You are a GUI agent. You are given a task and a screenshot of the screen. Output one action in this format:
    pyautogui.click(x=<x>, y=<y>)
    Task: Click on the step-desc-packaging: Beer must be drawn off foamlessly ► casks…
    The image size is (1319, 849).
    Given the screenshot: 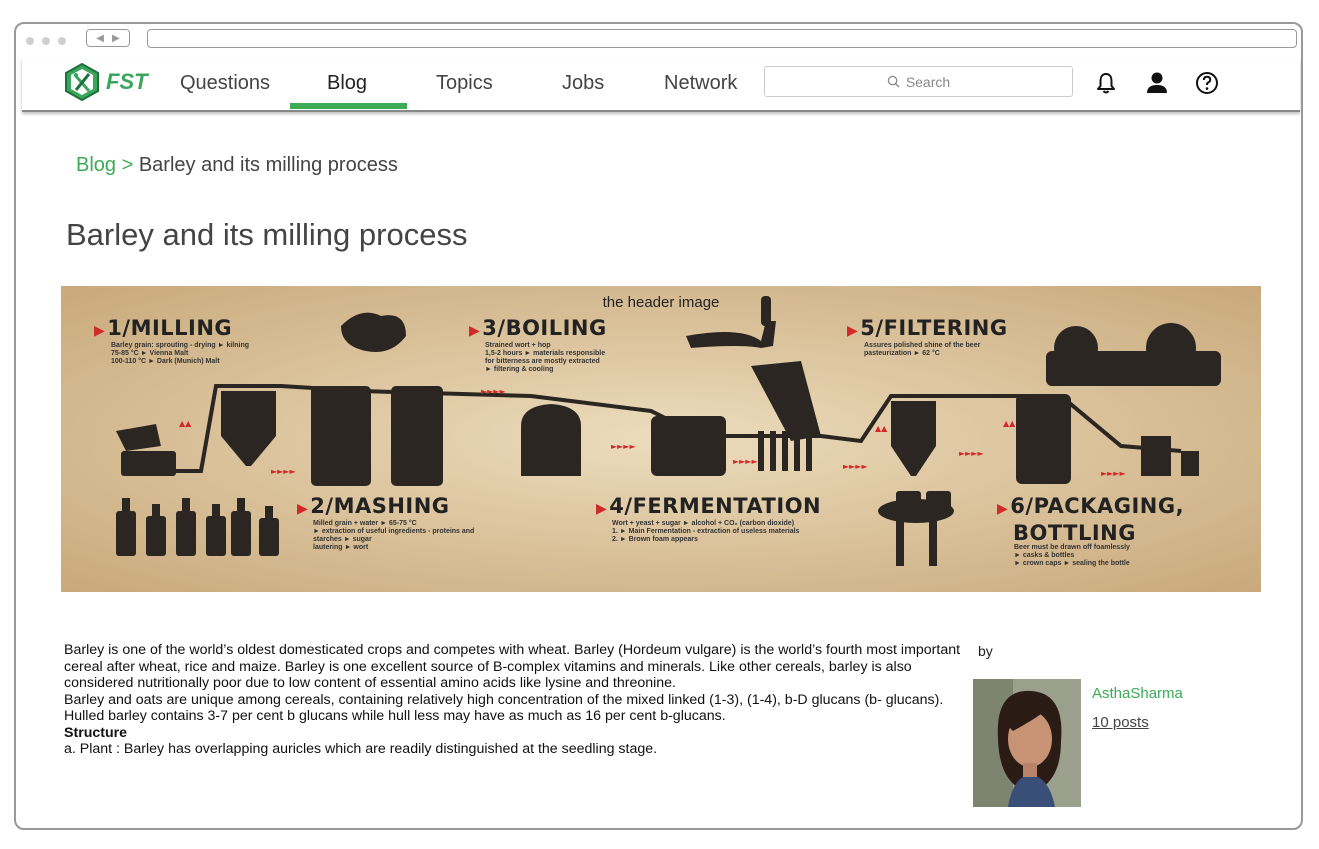 What is the action you would take?
    pyautogui.click(x=1072, y=555)
    